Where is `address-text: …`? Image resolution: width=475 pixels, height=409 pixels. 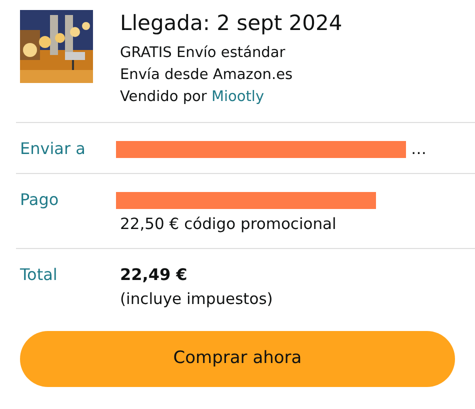
address-text: … is located at coordinates (418, 149).